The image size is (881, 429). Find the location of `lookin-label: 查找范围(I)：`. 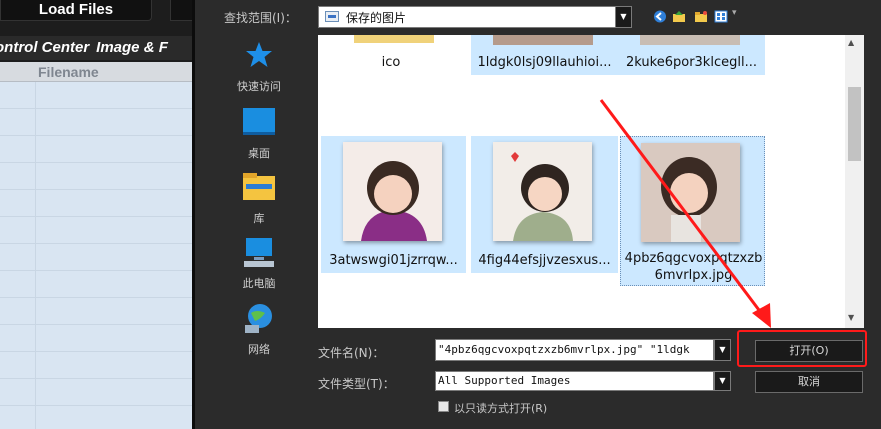

lookin-label: 查找范围(I)： is located at coordinates (260, 18).